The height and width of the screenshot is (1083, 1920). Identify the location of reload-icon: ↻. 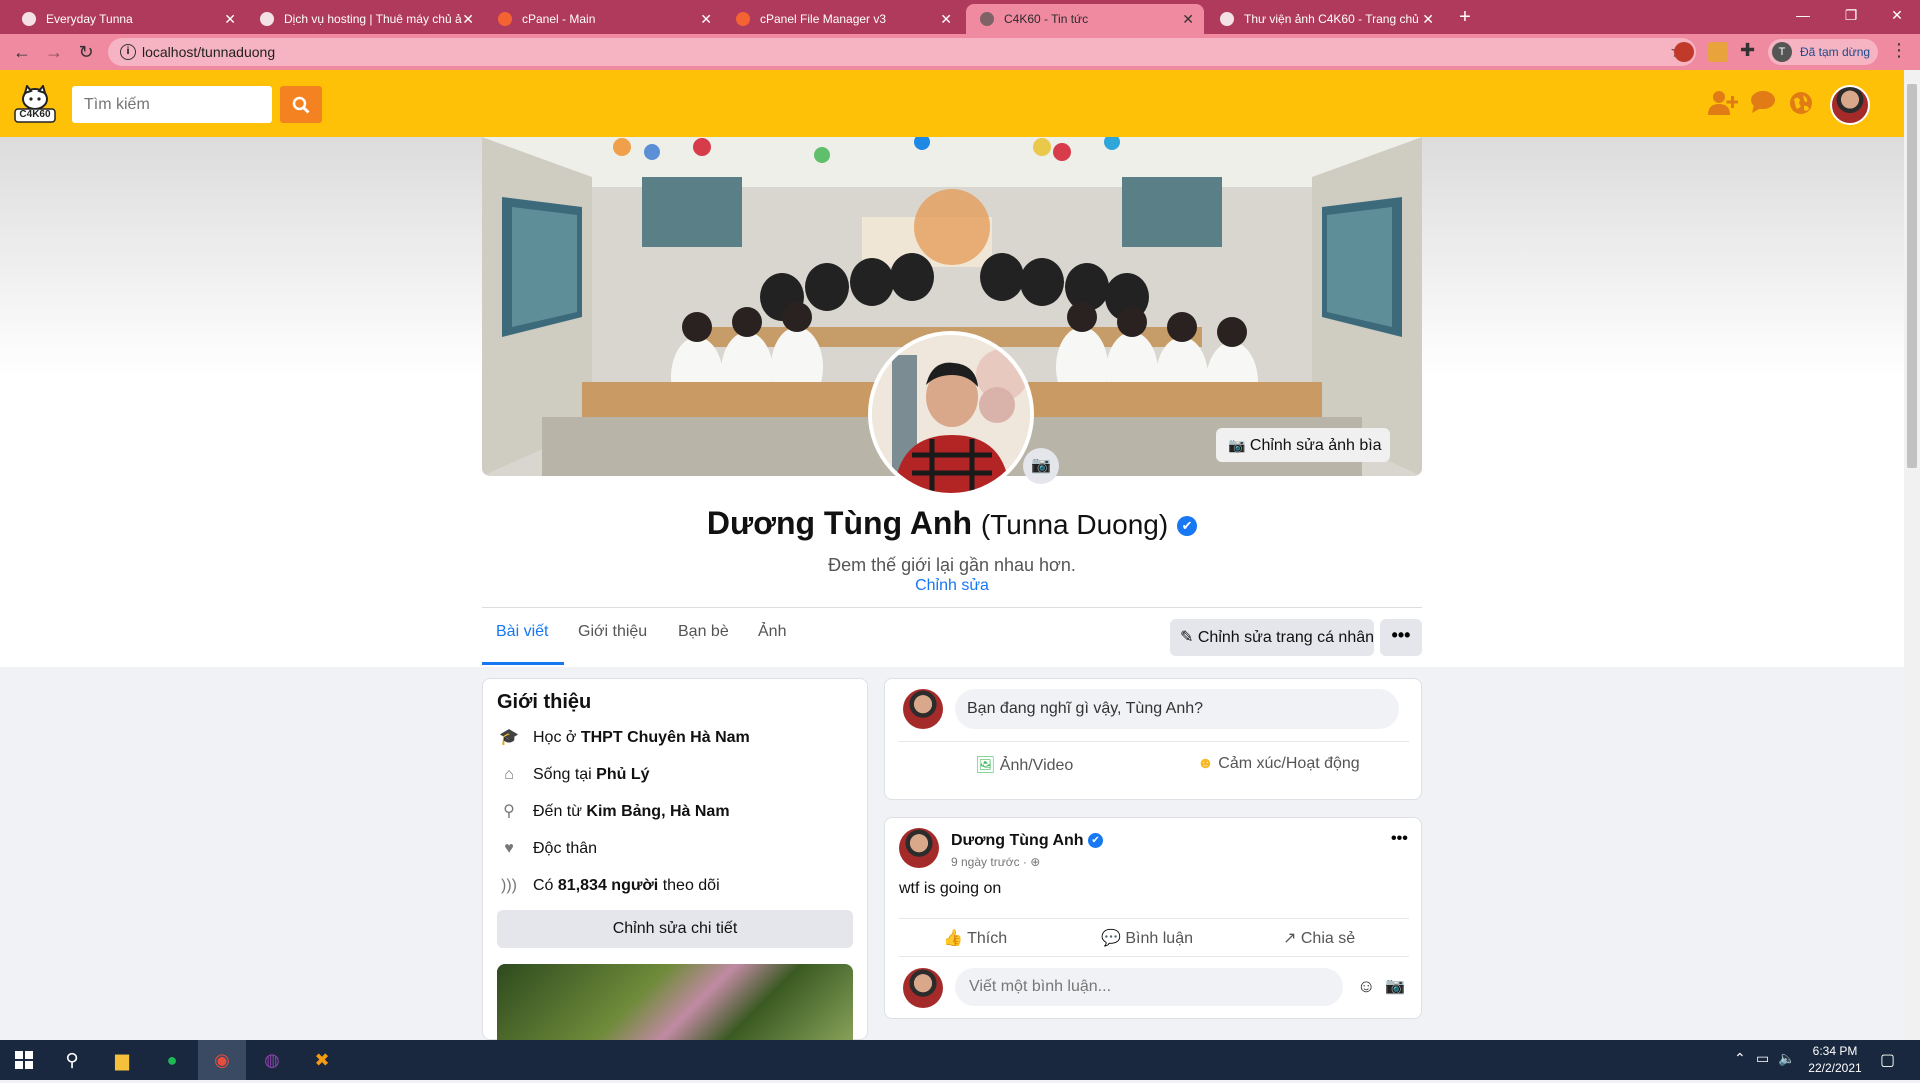
(86, 52).